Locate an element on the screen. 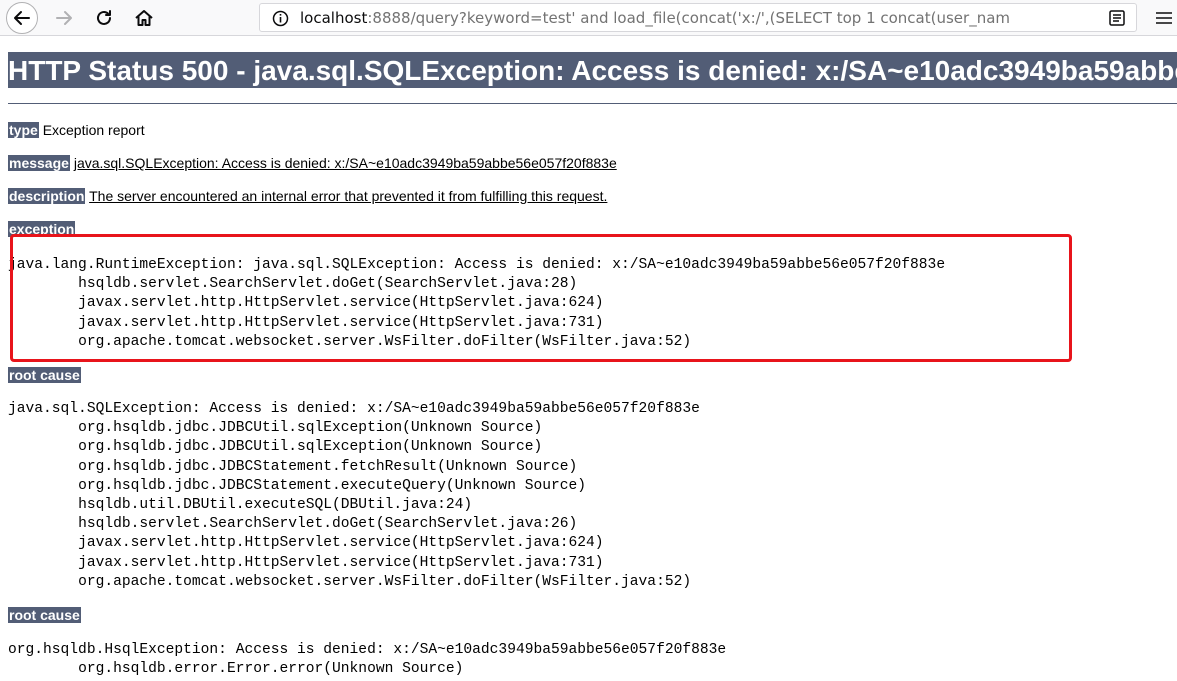 Image resolution: width=1177 pixels, height=681 pixels. back-button is located at coordinates (22, 18).